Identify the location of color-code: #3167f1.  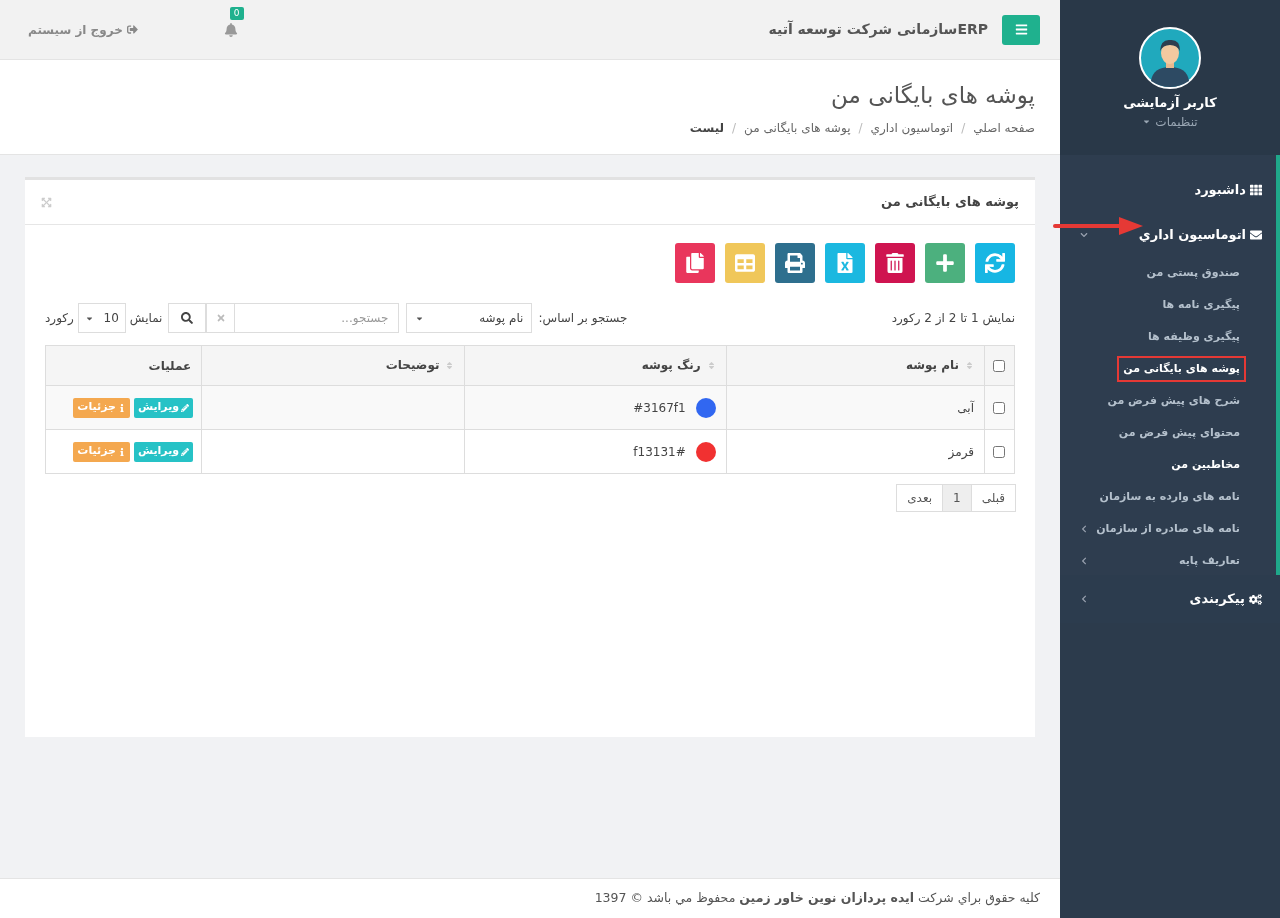
(659, 408).